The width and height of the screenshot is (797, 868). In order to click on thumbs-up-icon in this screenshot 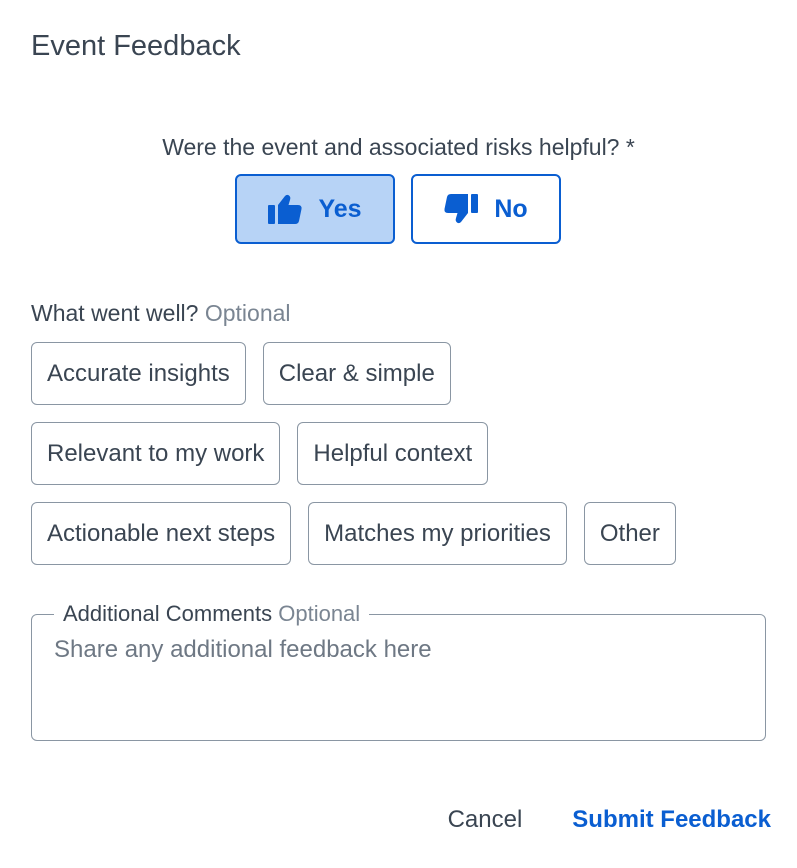, I will do `click(285, 209)`.